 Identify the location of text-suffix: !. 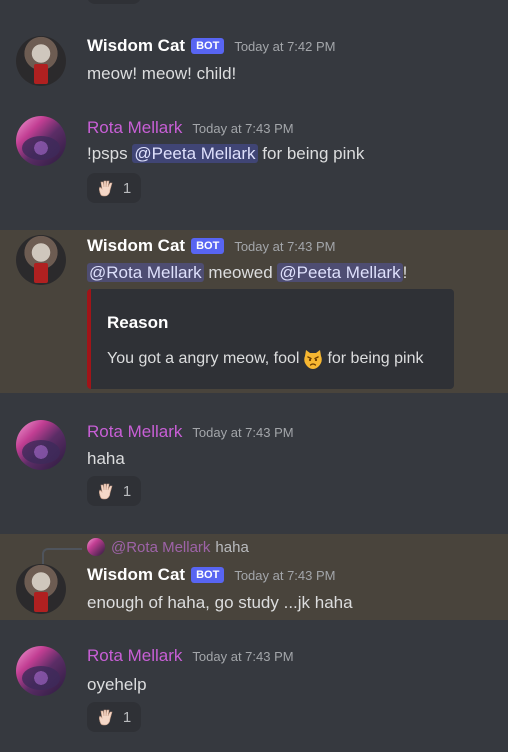
(405, 272).